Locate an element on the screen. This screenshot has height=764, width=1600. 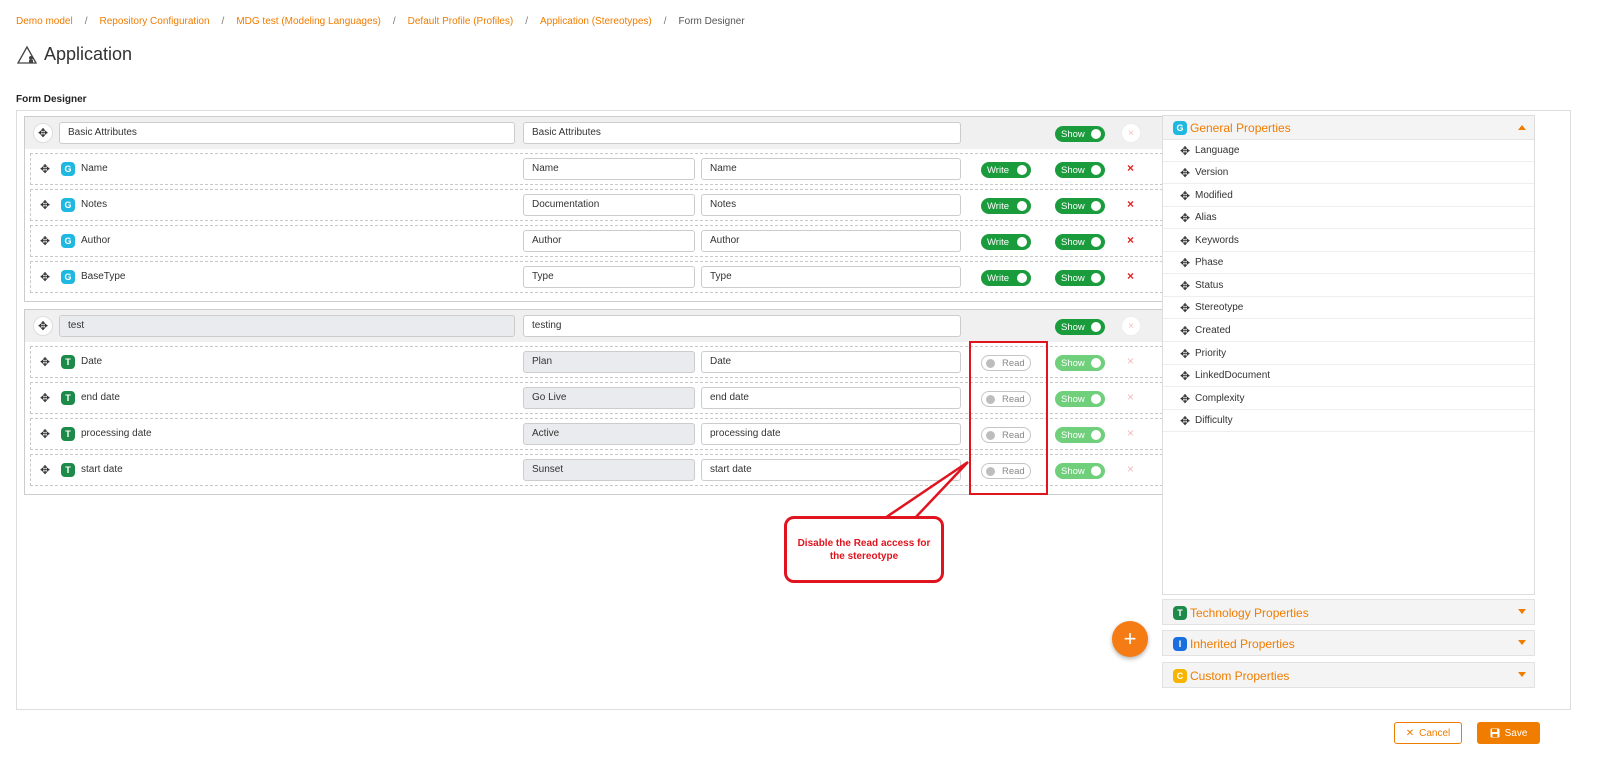
property-label-input: Active is located at coordinates (609, 434).